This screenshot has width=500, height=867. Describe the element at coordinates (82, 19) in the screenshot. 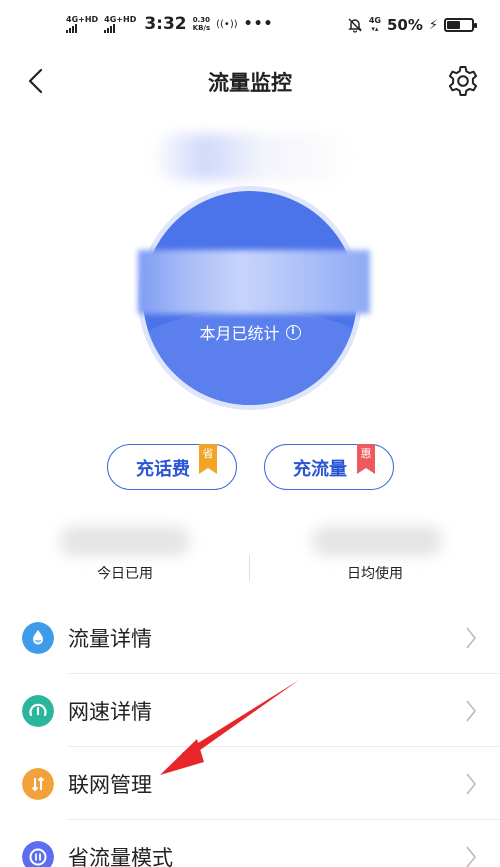

I see `sim1-network-type: 4G+HD` at that location.